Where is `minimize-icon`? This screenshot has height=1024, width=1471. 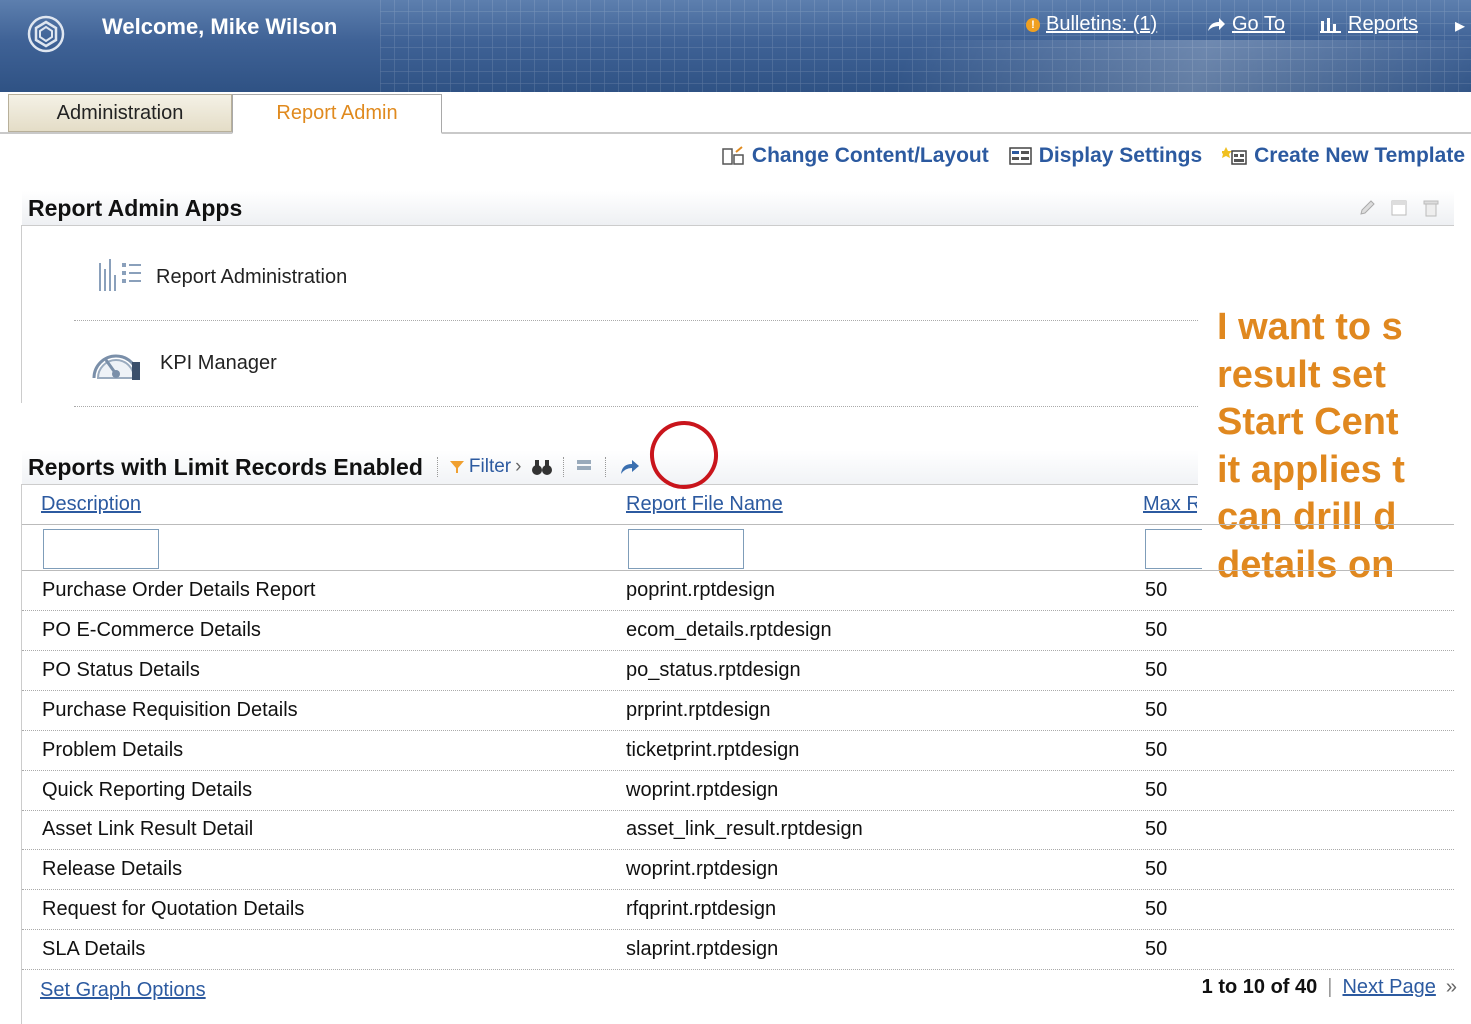 minimize-icon is located at coordinates (1399, 208).